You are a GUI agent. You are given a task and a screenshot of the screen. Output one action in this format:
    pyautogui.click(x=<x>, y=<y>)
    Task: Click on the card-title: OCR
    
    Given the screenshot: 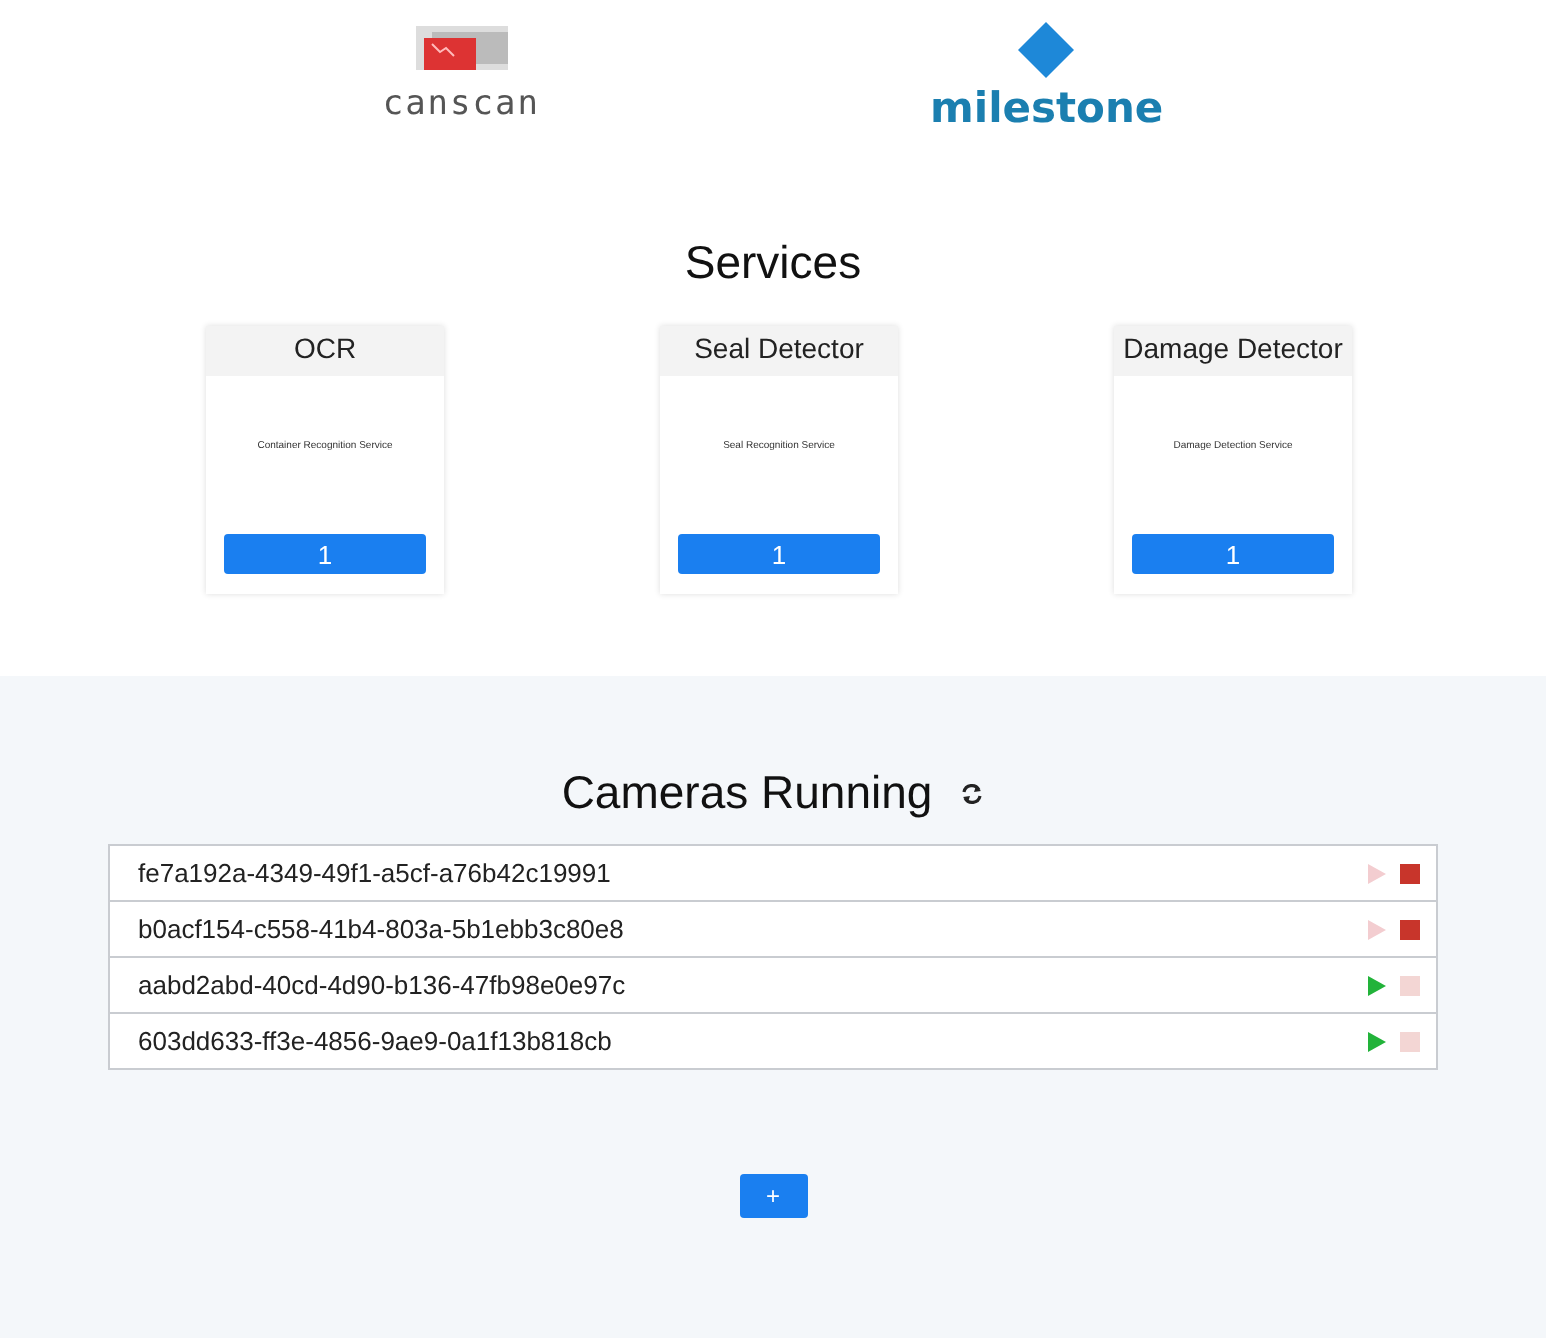 What is the action you would take?
    pyautogui.click(x=325, y=351)
    